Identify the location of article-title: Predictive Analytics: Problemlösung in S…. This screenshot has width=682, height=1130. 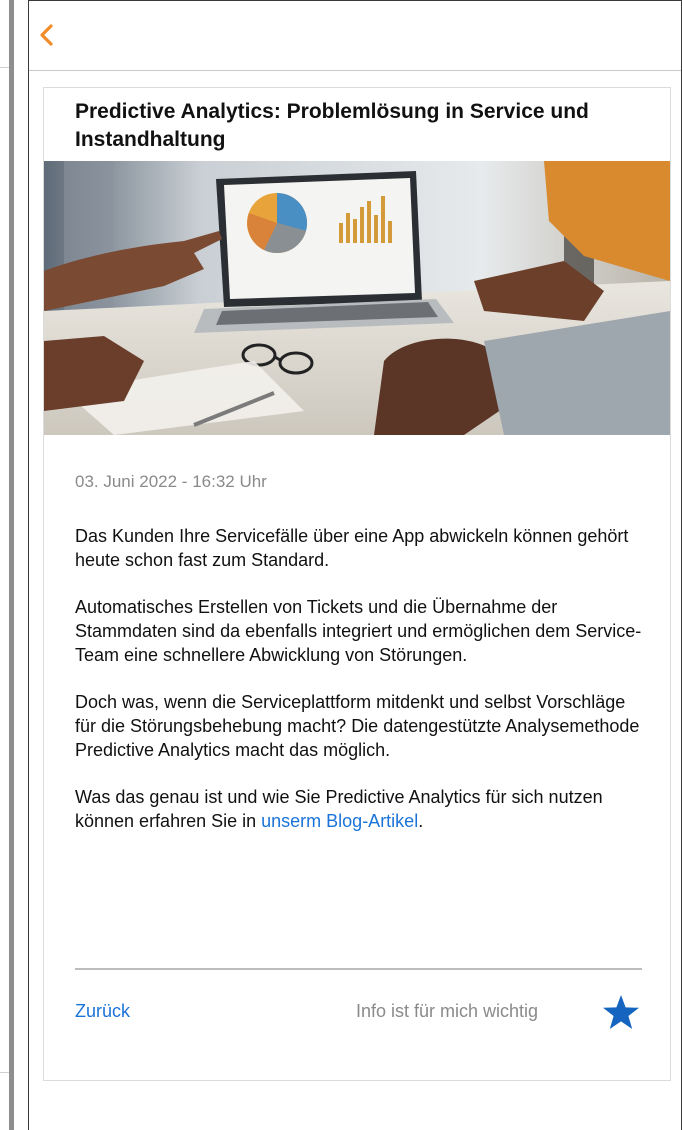
(332, 125).